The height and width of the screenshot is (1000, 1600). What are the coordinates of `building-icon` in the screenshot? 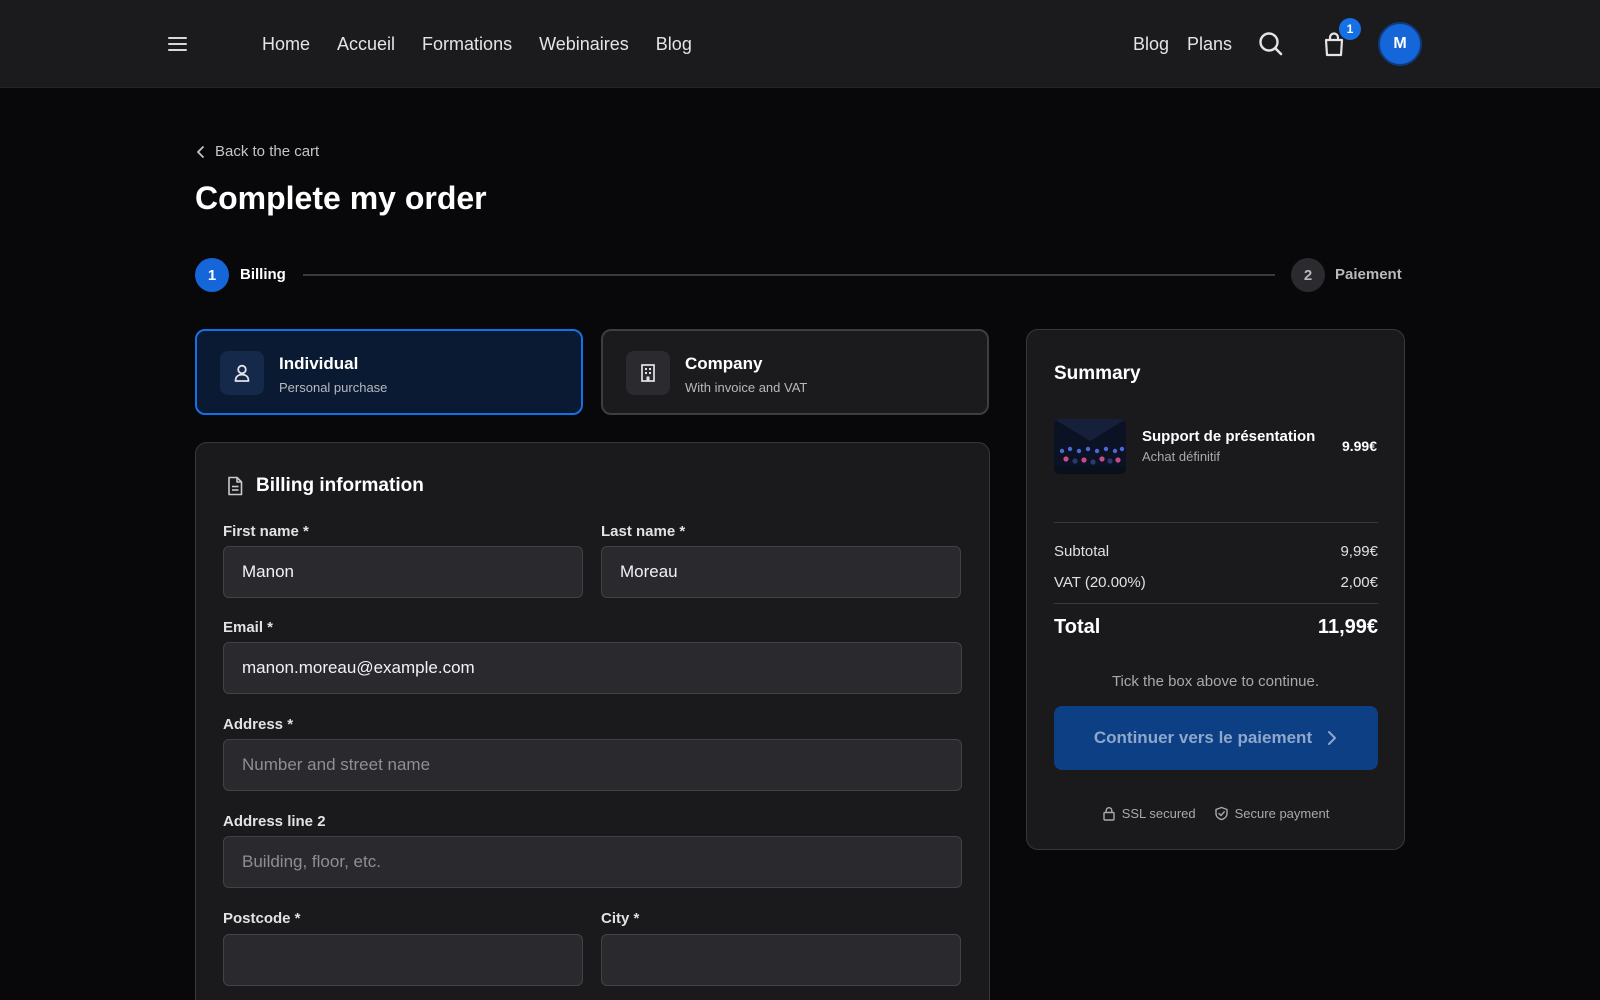 It's located at (648, 373).